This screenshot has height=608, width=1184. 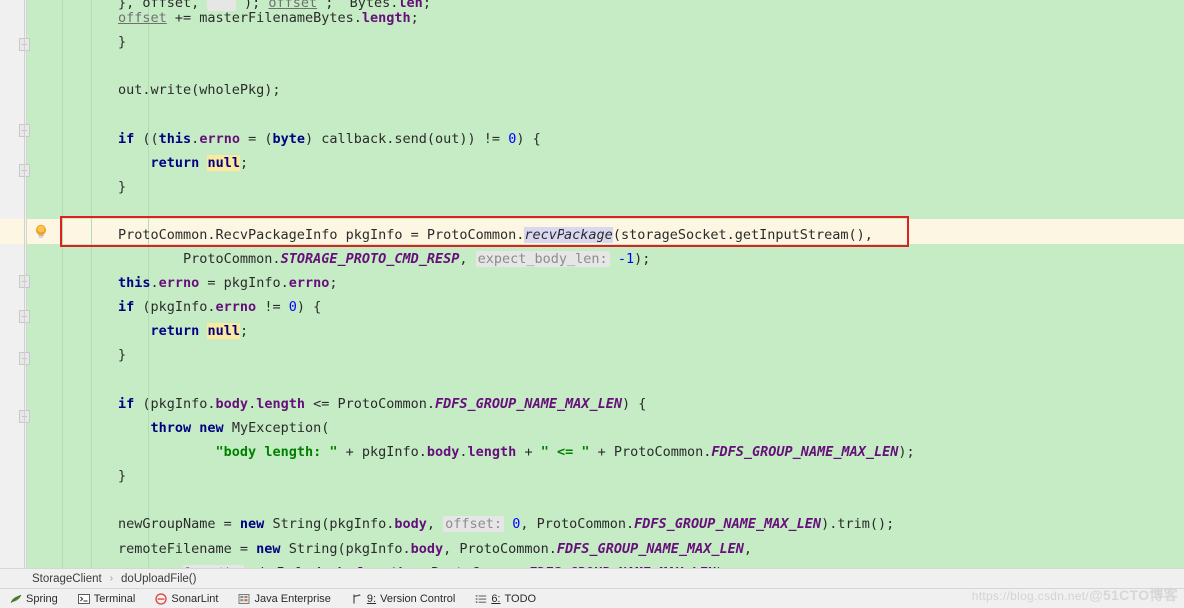 What do you see at coordinates (240, 428) in the screenshot?
I see `code-line-text: throw new MyException(` at bounding box center [240, 428].